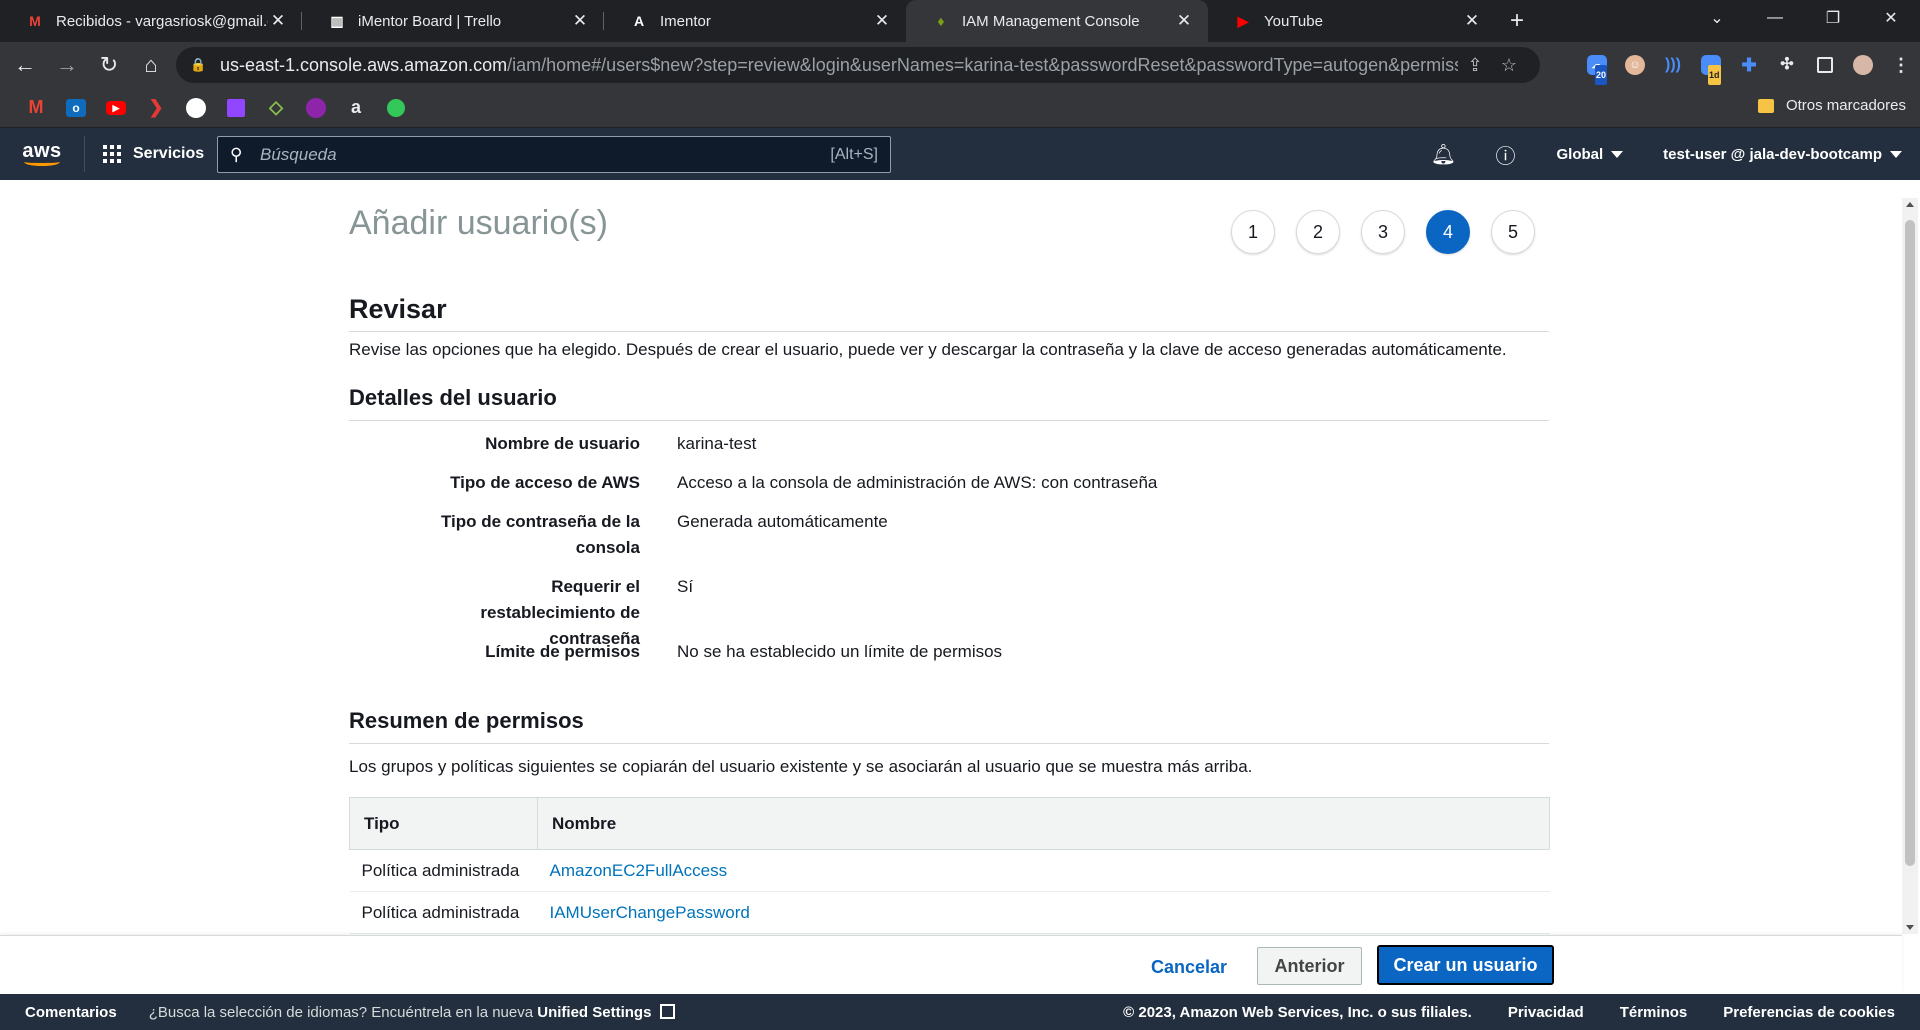  Describe the element at coordinates (1352, 21) in the screenshot. I see `browser-tab: ▶ YouTube ✕` at that location.